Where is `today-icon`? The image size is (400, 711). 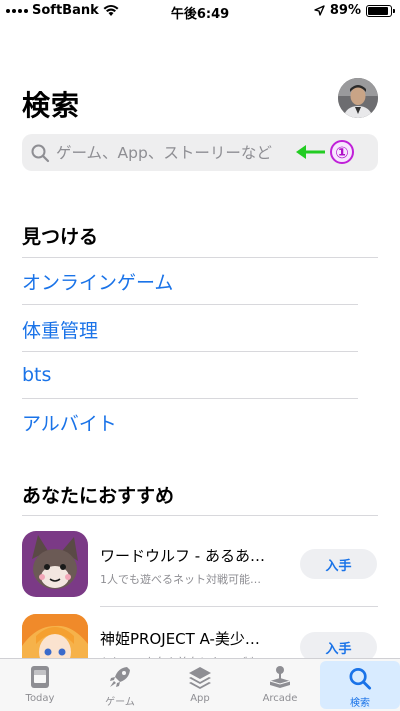 today-icon is located at coordinates (40, 677).